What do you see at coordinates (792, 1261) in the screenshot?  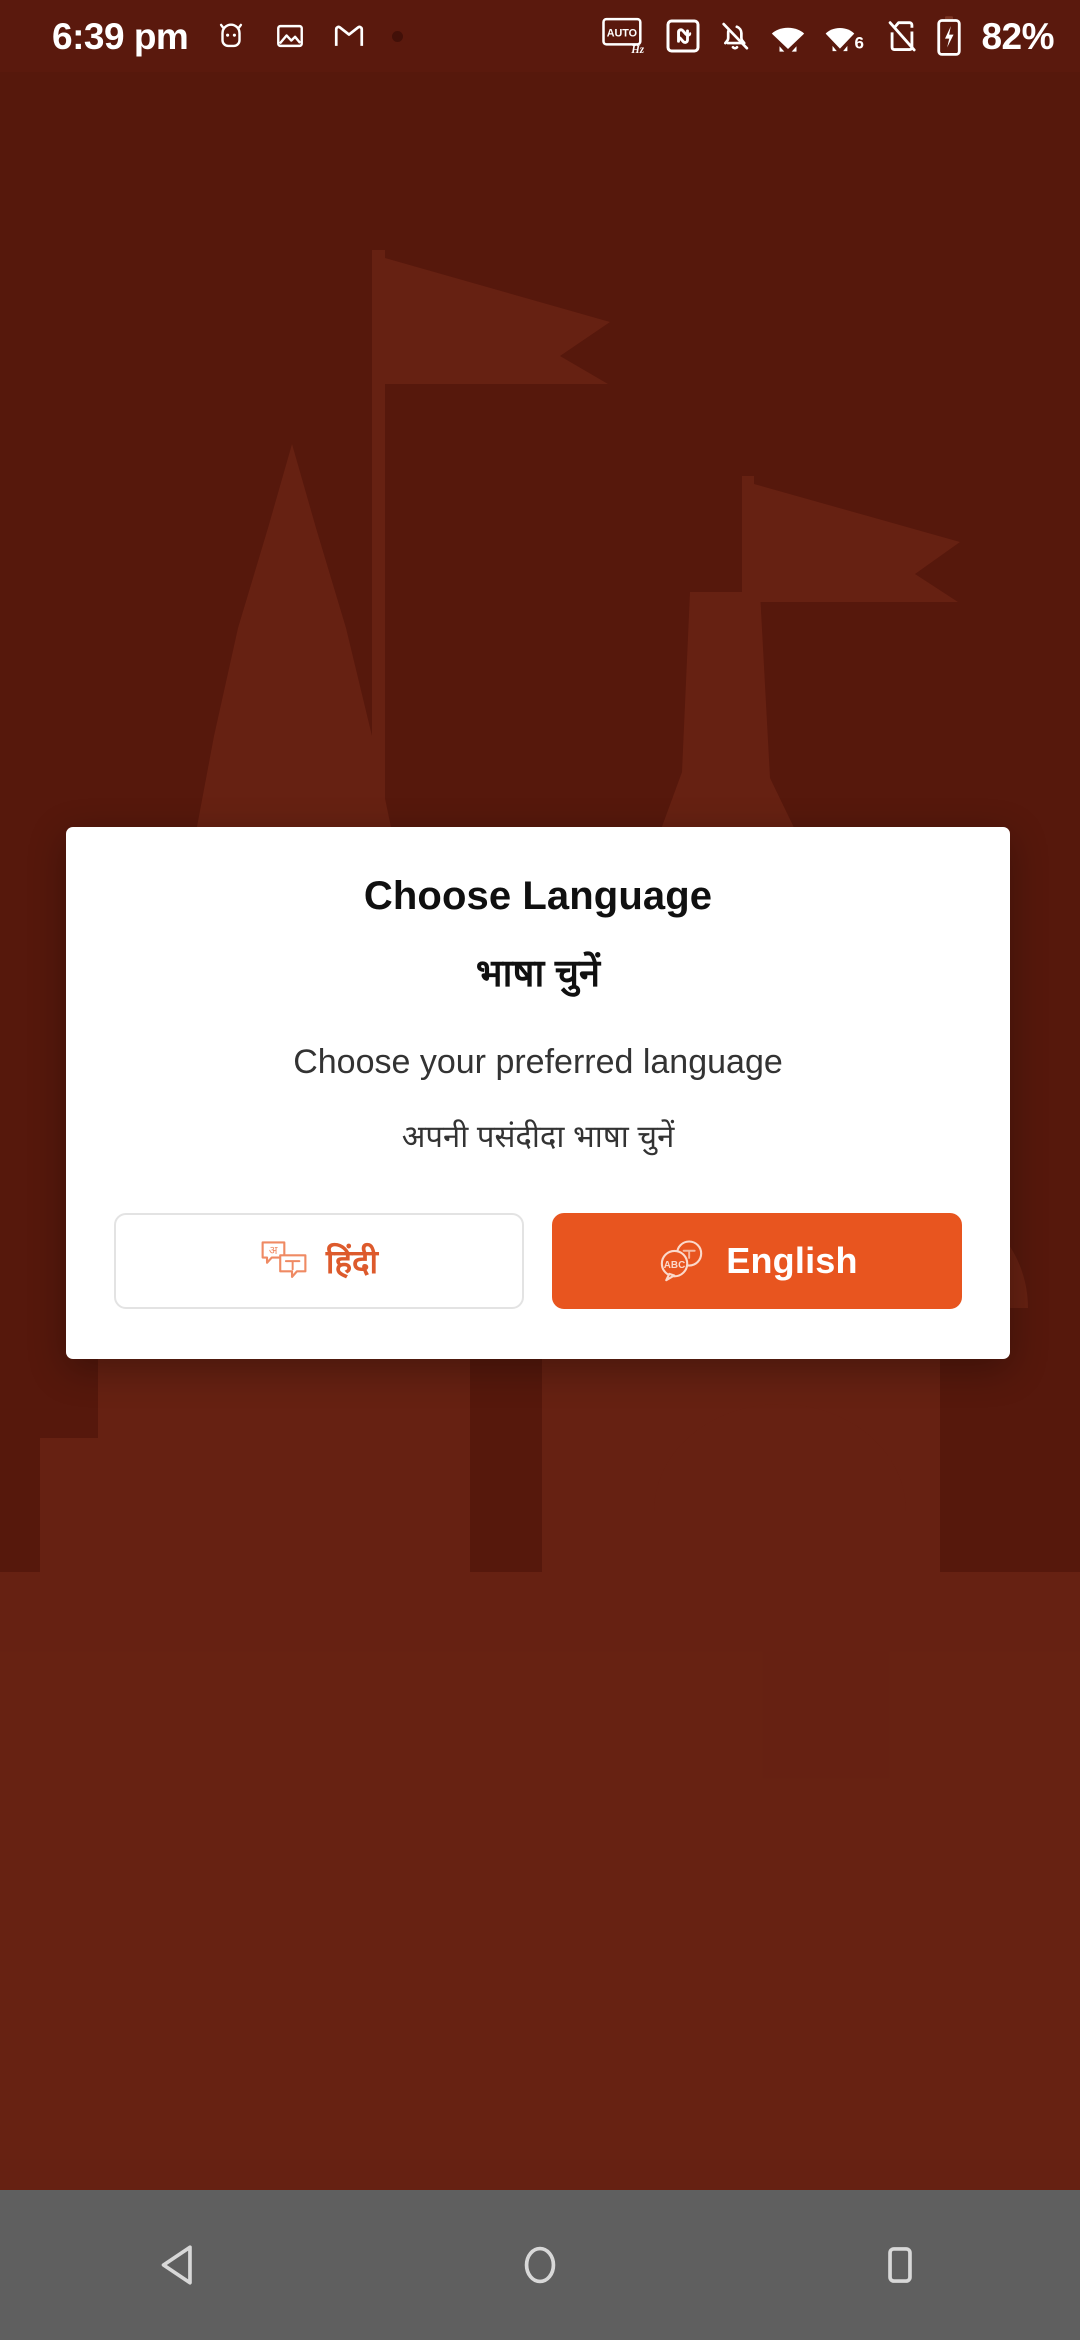 I see `english-language-button-label: English` at bounding box center [792, 1261].